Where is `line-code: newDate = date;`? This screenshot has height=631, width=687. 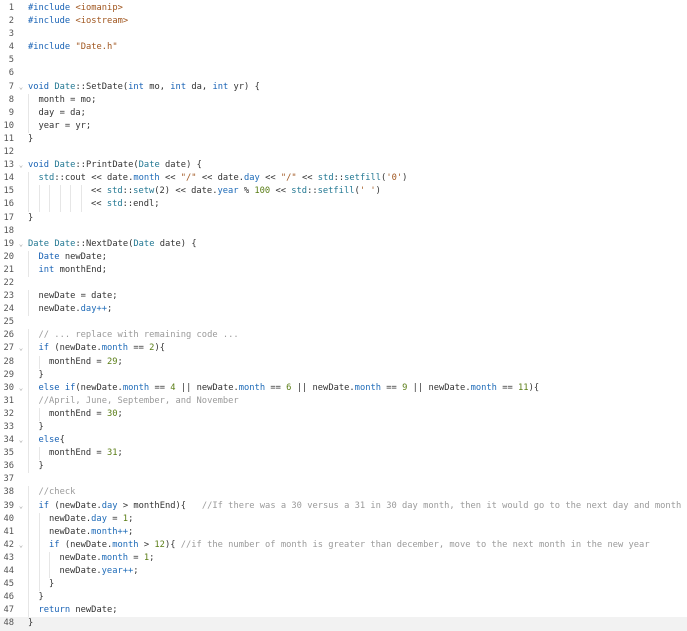 line-code: newDate = date; is located at coordinates (73, 297).